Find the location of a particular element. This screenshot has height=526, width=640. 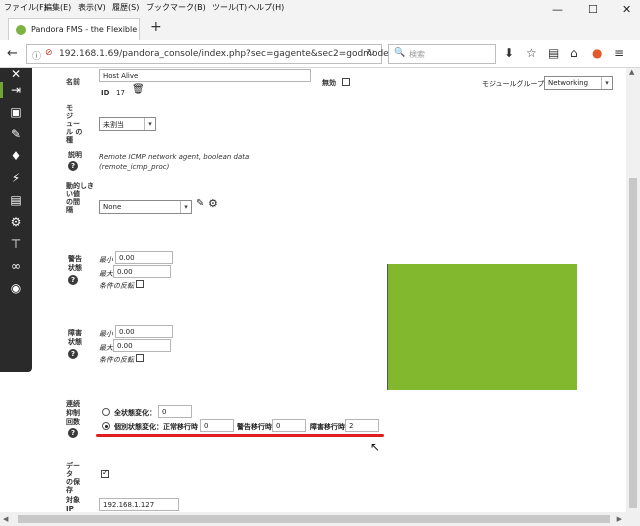

insecure-lock-icon: ⊘ is located at coordinates (49, 53).